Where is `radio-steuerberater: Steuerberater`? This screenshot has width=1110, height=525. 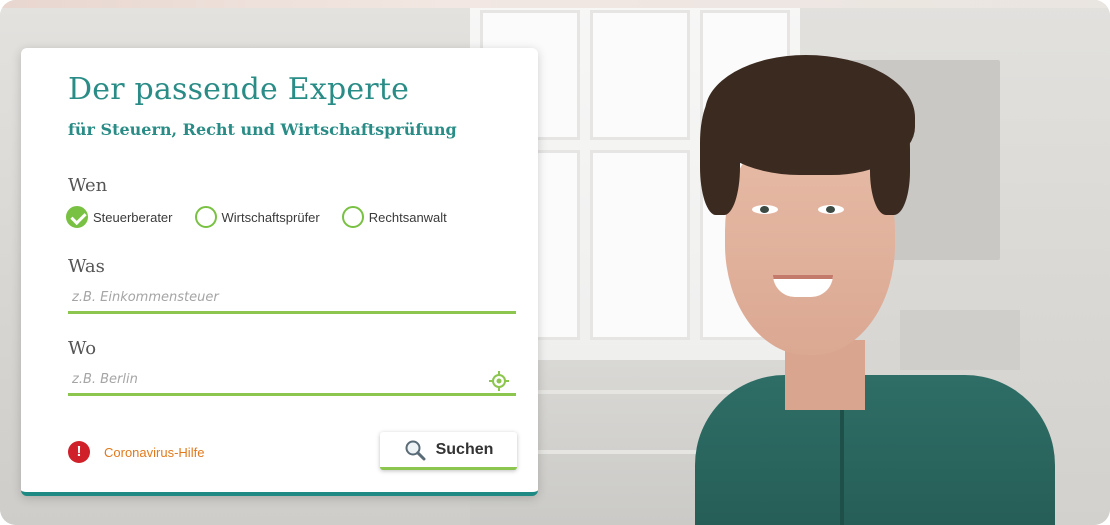
radio-steuerberater: Steuerberater is located at coordinates (119, 217).